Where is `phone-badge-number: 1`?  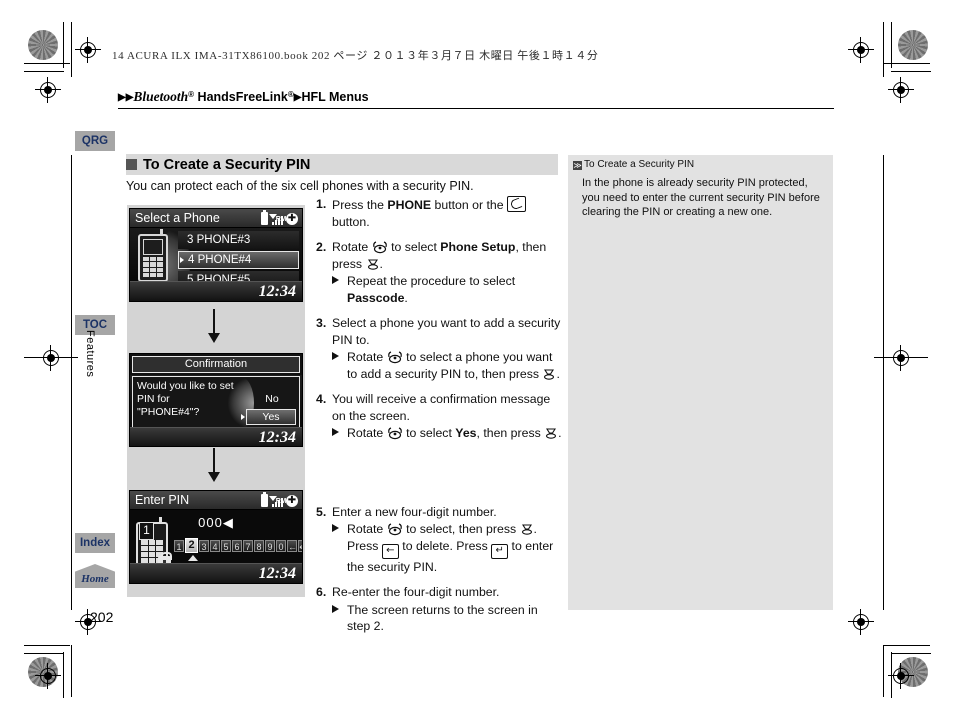
phone-badge-number: 1 is located at coordinates (146, 531).